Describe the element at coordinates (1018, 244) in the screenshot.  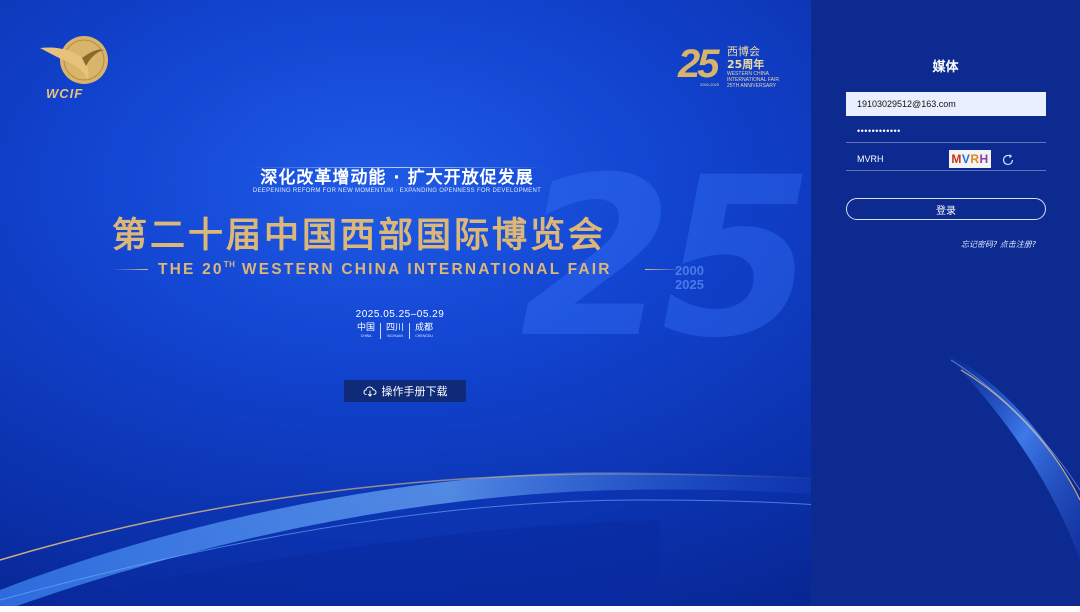
I see `register-link: 点击注册?` at that location.